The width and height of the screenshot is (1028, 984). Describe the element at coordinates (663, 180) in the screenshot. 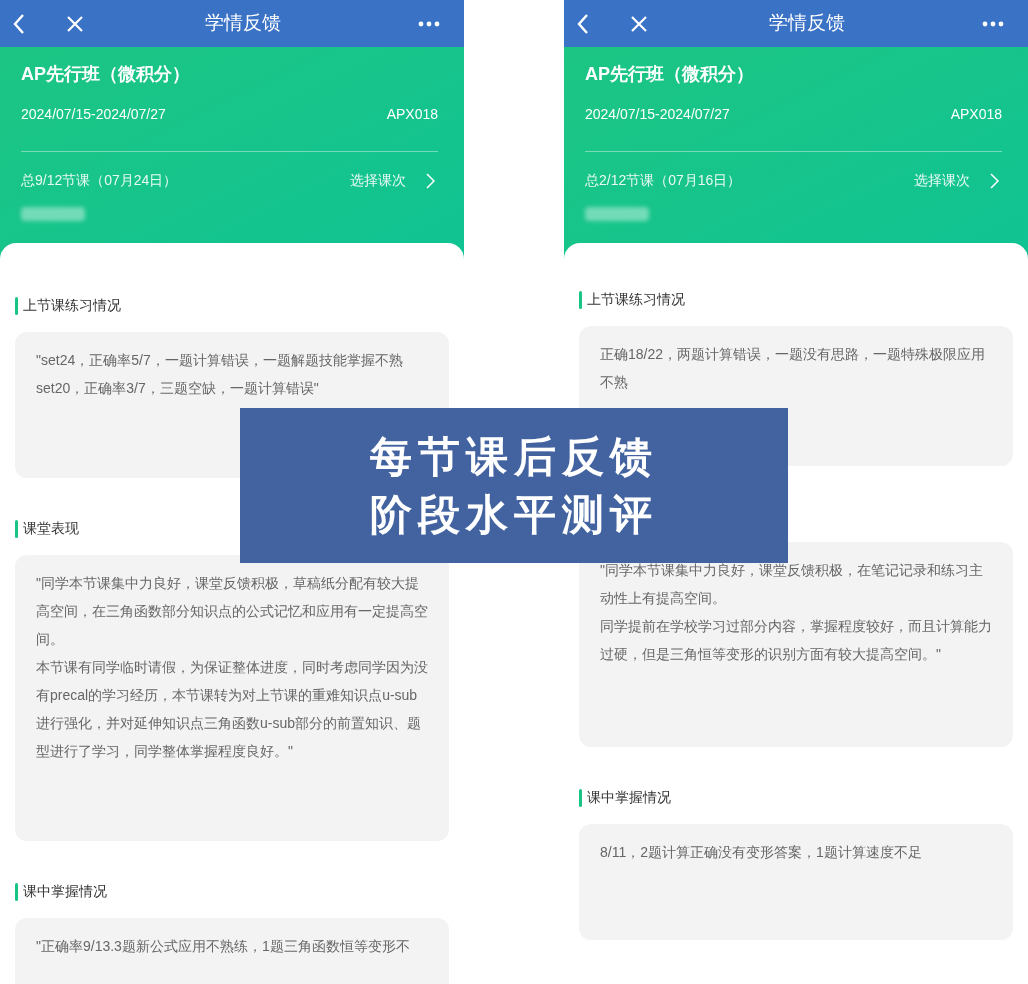

I see `lesson-info: 总2/12节课（07月16日）` at that location.